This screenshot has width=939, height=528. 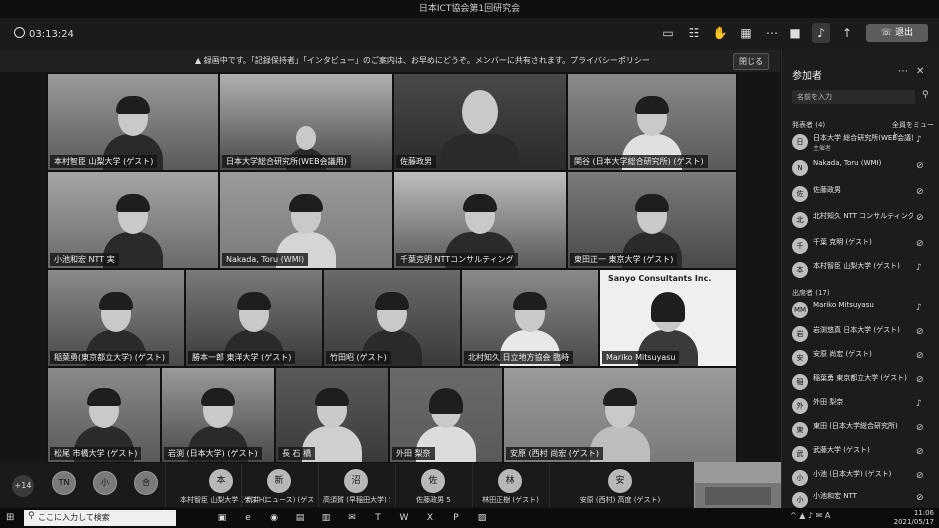 I want to click on avatar: 本, so click(x=800, y=270).